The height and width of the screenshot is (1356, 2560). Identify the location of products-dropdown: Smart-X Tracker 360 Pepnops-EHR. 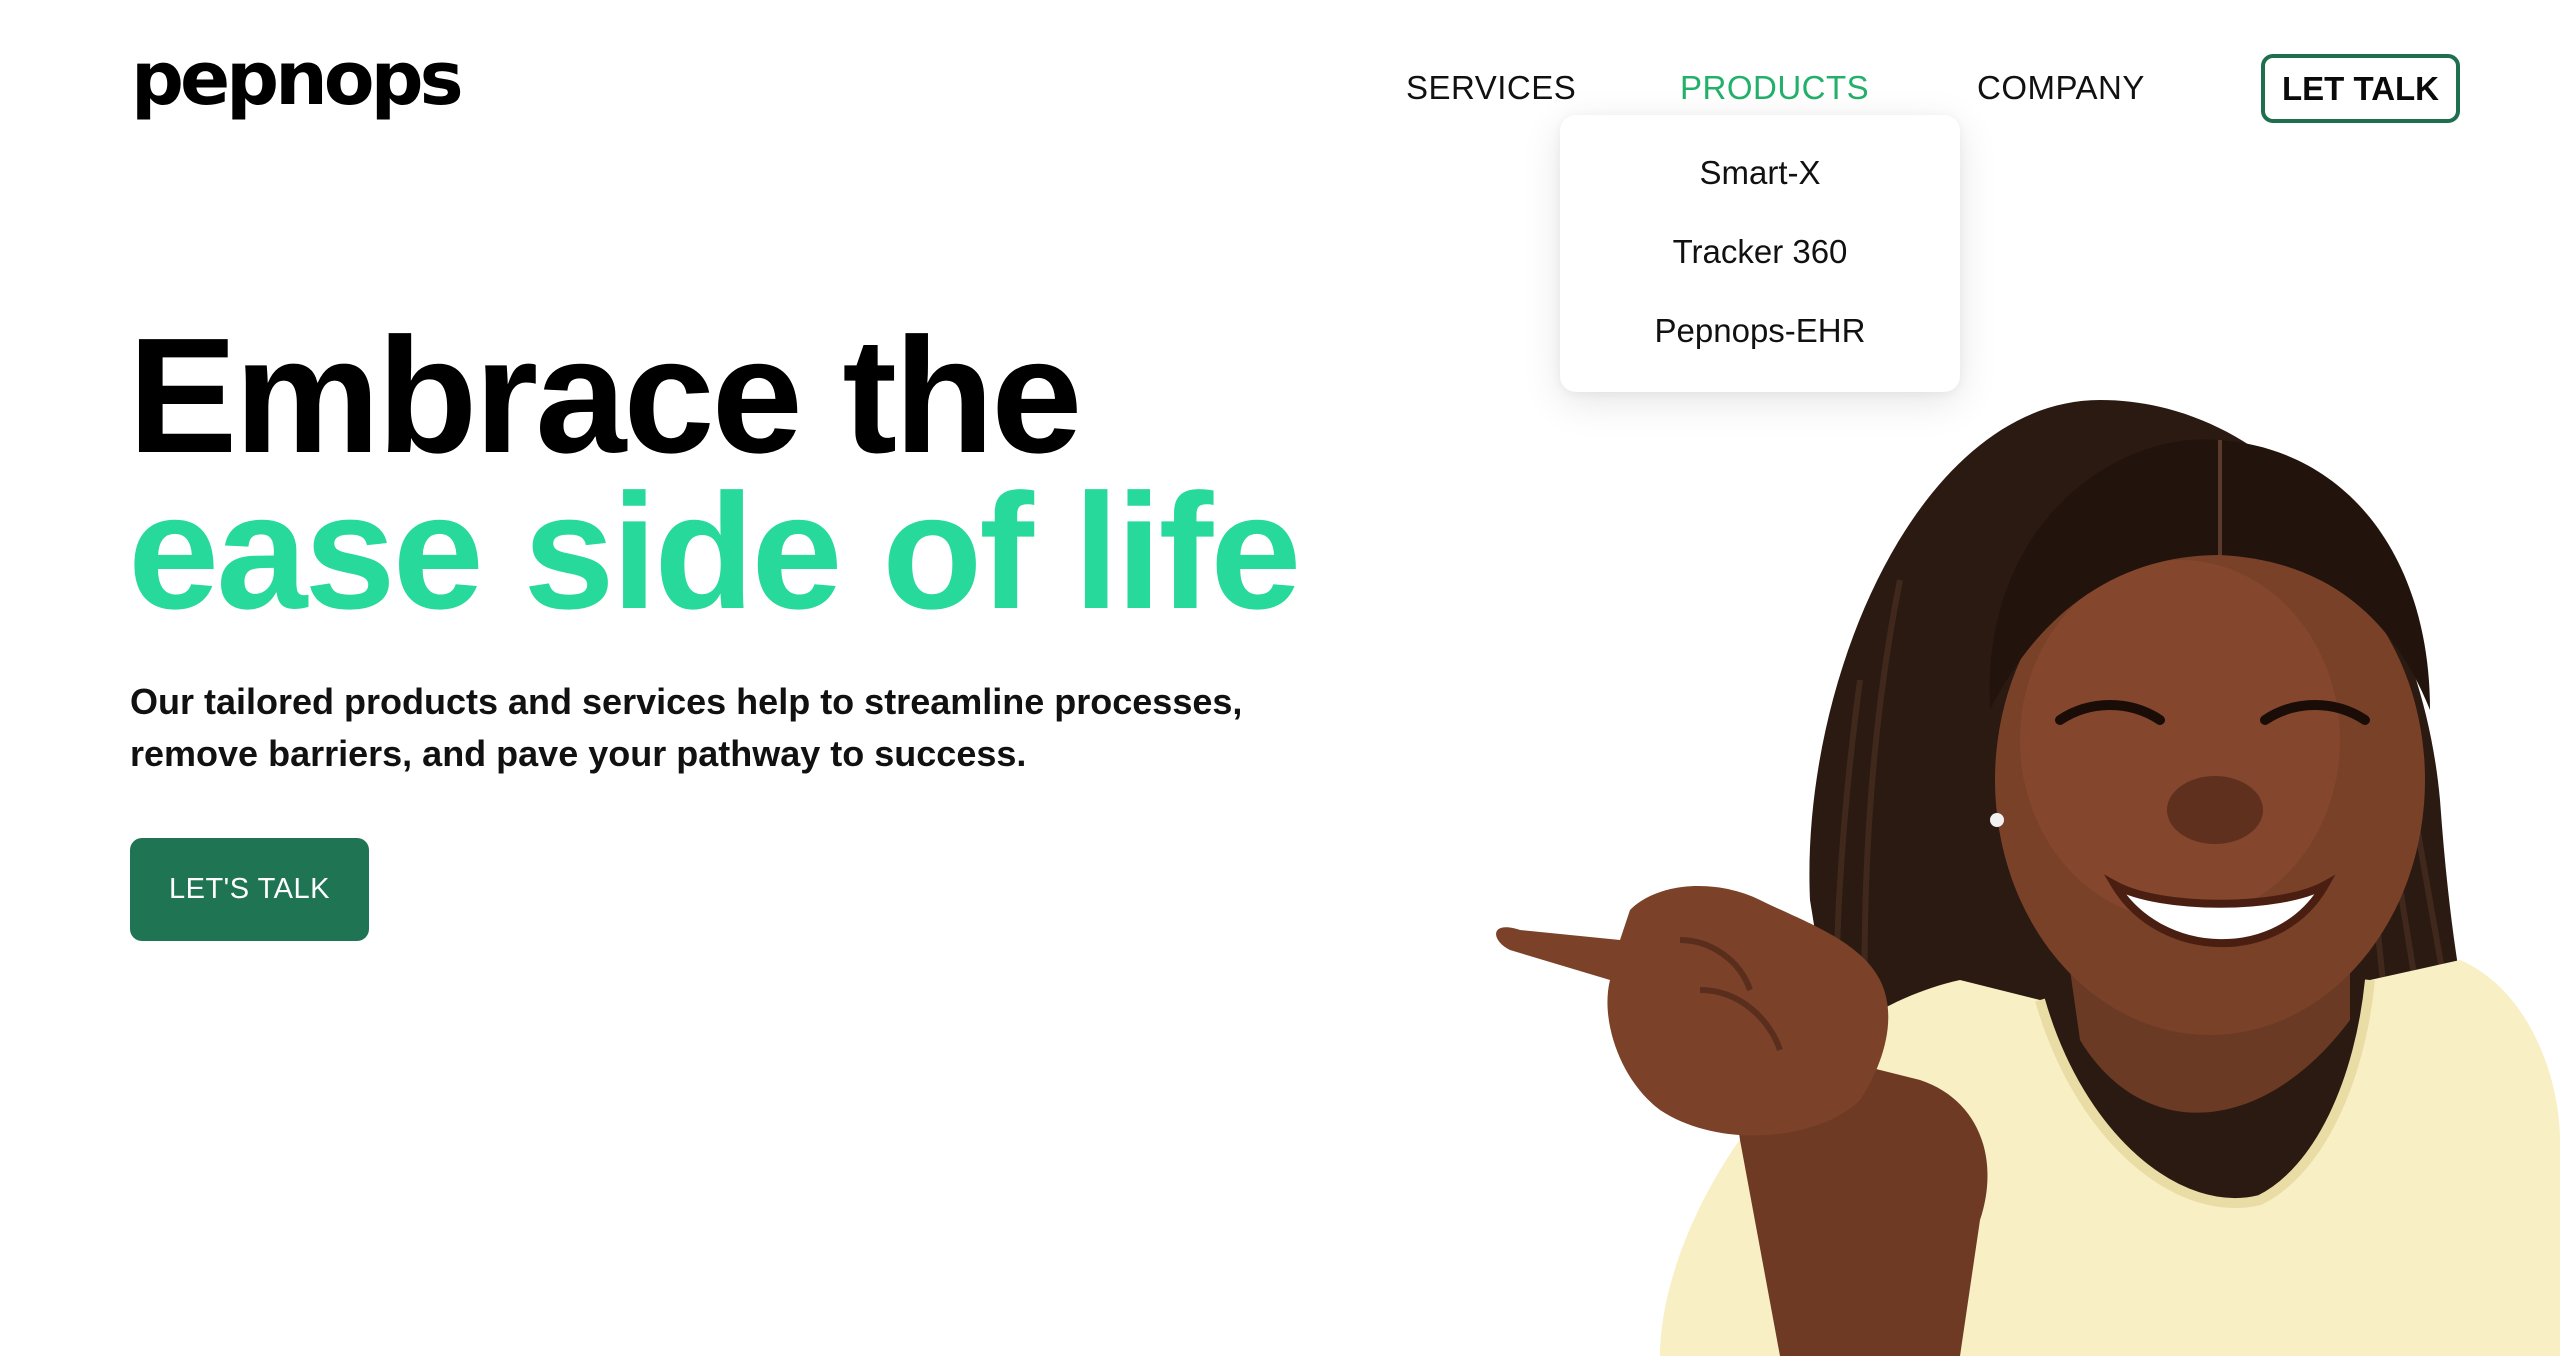
(1760, 253).